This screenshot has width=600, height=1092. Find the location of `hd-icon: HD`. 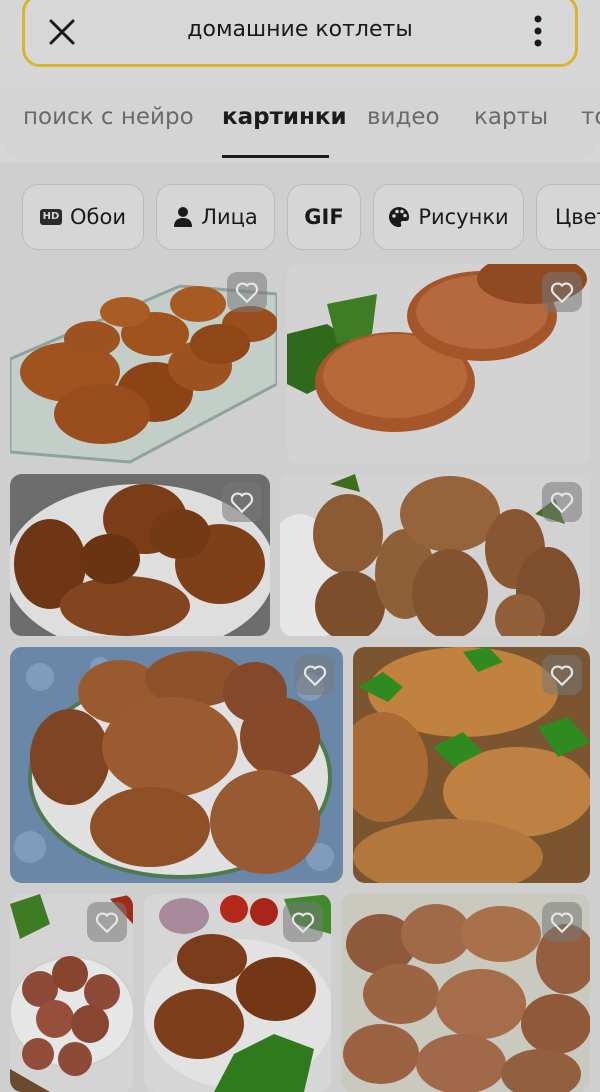

hd-icon: HD is located at coordinates (51, 217).